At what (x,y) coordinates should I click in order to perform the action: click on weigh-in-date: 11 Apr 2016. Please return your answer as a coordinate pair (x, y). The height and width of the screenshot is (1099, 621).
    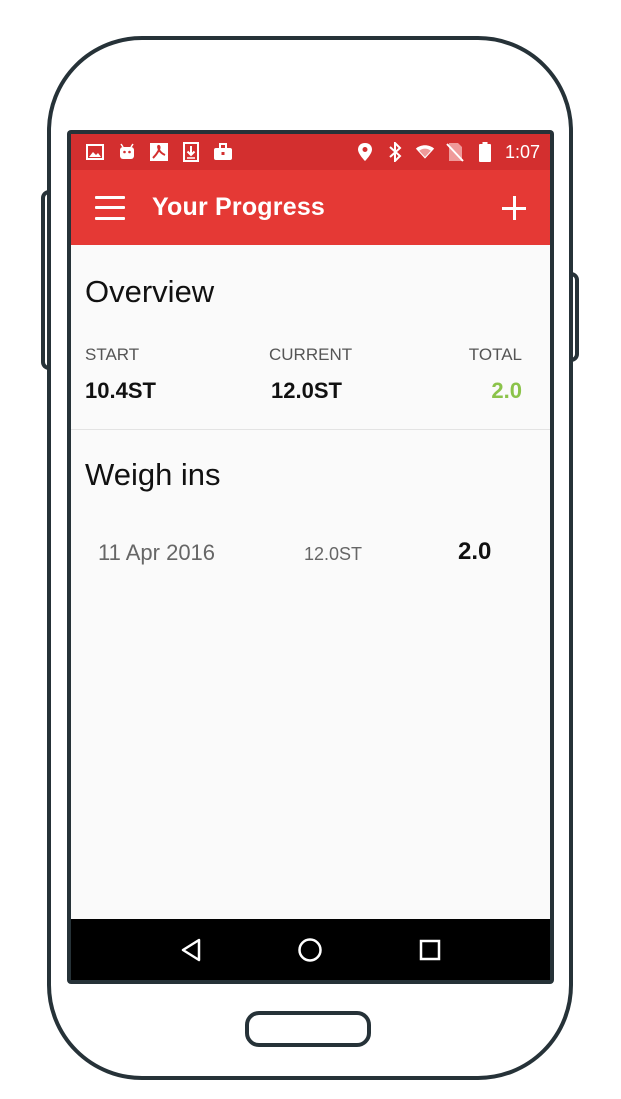
    Looking at the image, I should click on (157, 552).